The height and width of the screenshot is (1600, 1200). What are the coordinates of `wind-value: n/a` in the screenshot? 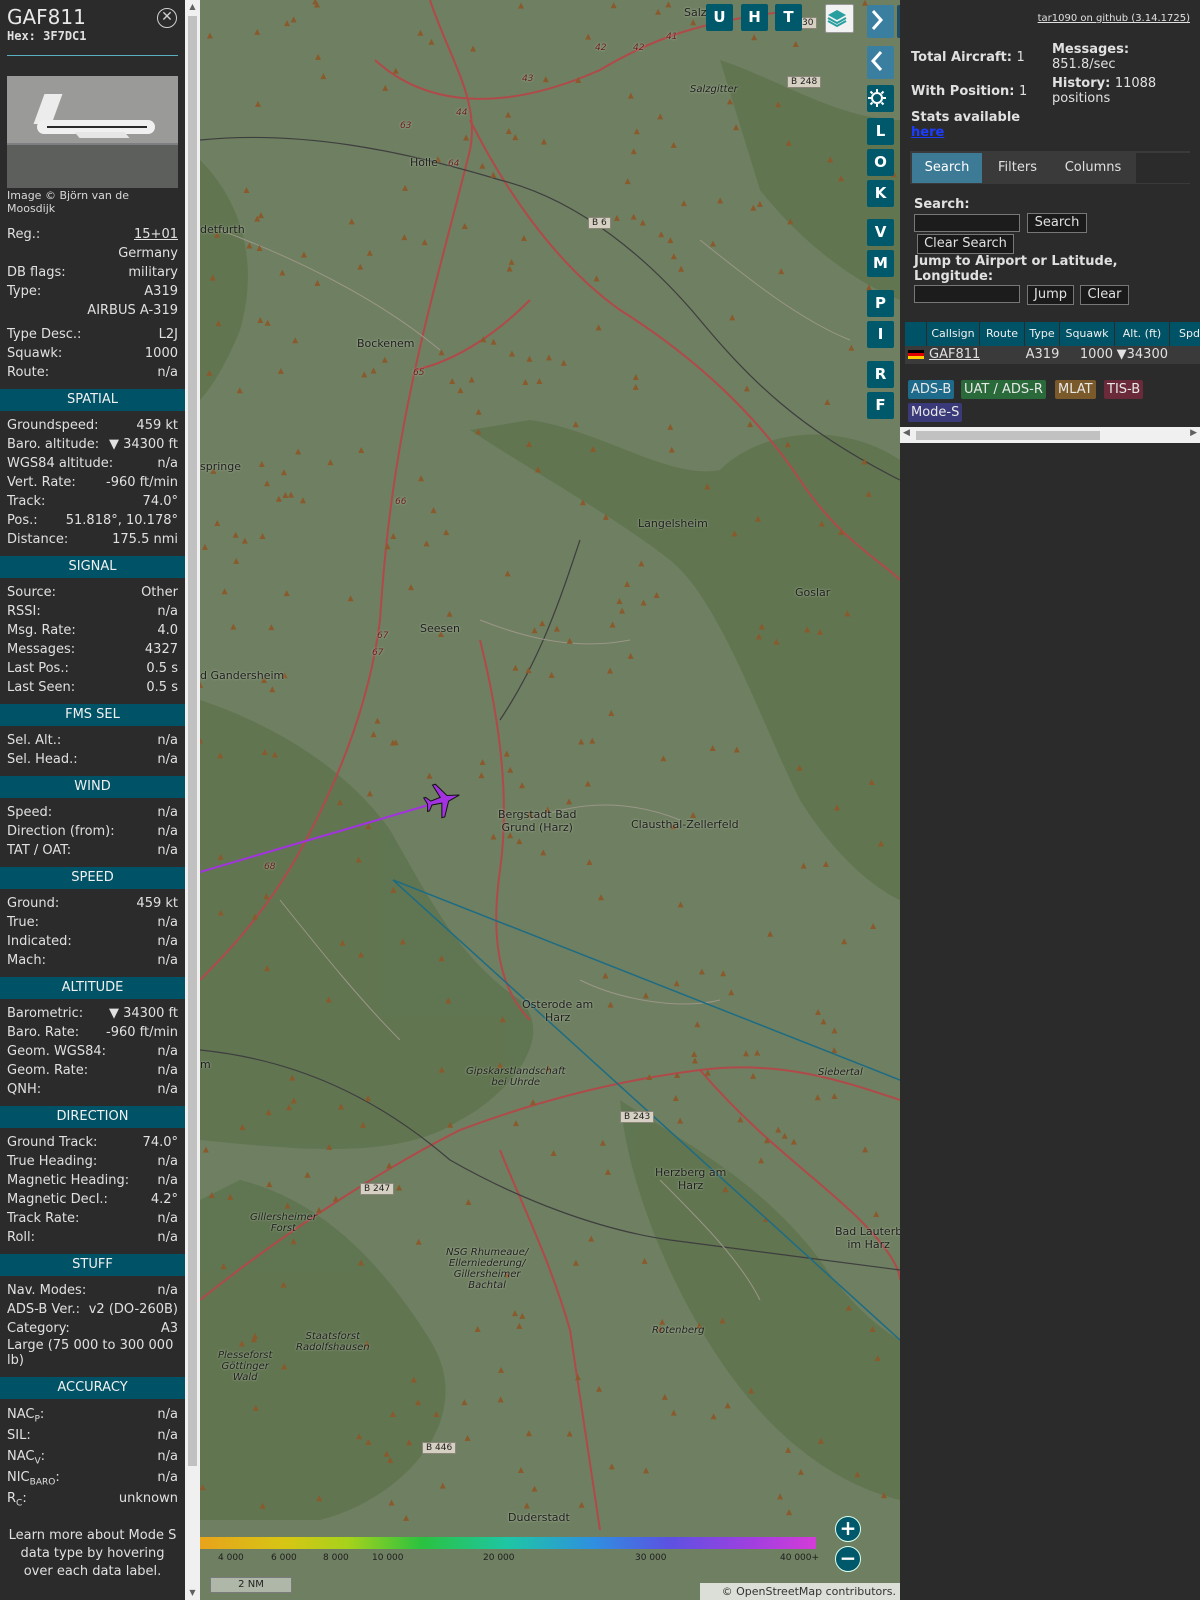 It's located at (167, 831).